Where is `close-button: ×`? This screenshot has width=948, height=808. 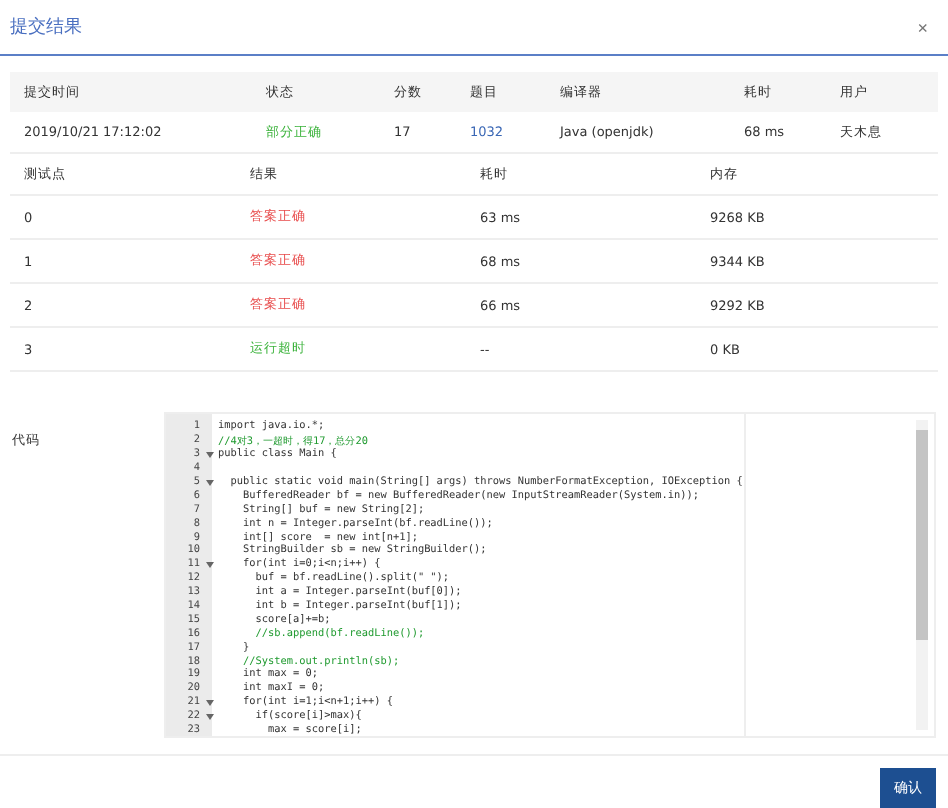
close-button: × is located at coordinates (922, 27).